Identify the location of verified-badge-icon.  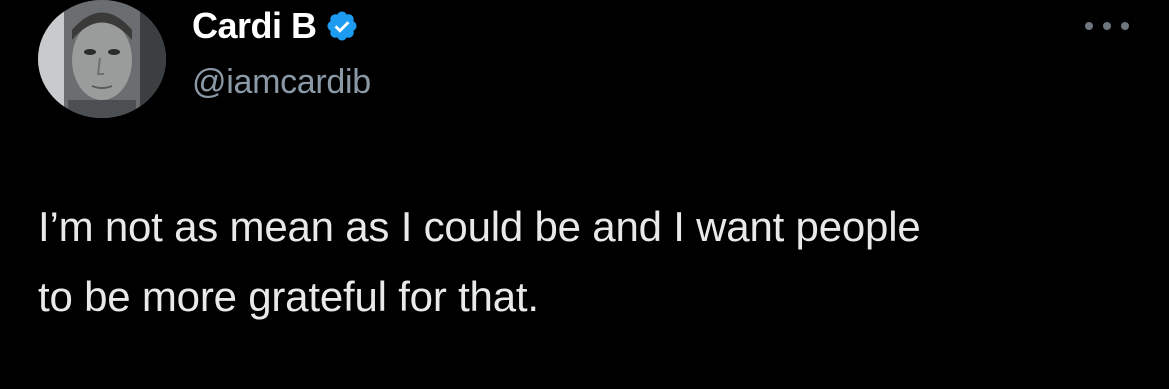
(342, 26).